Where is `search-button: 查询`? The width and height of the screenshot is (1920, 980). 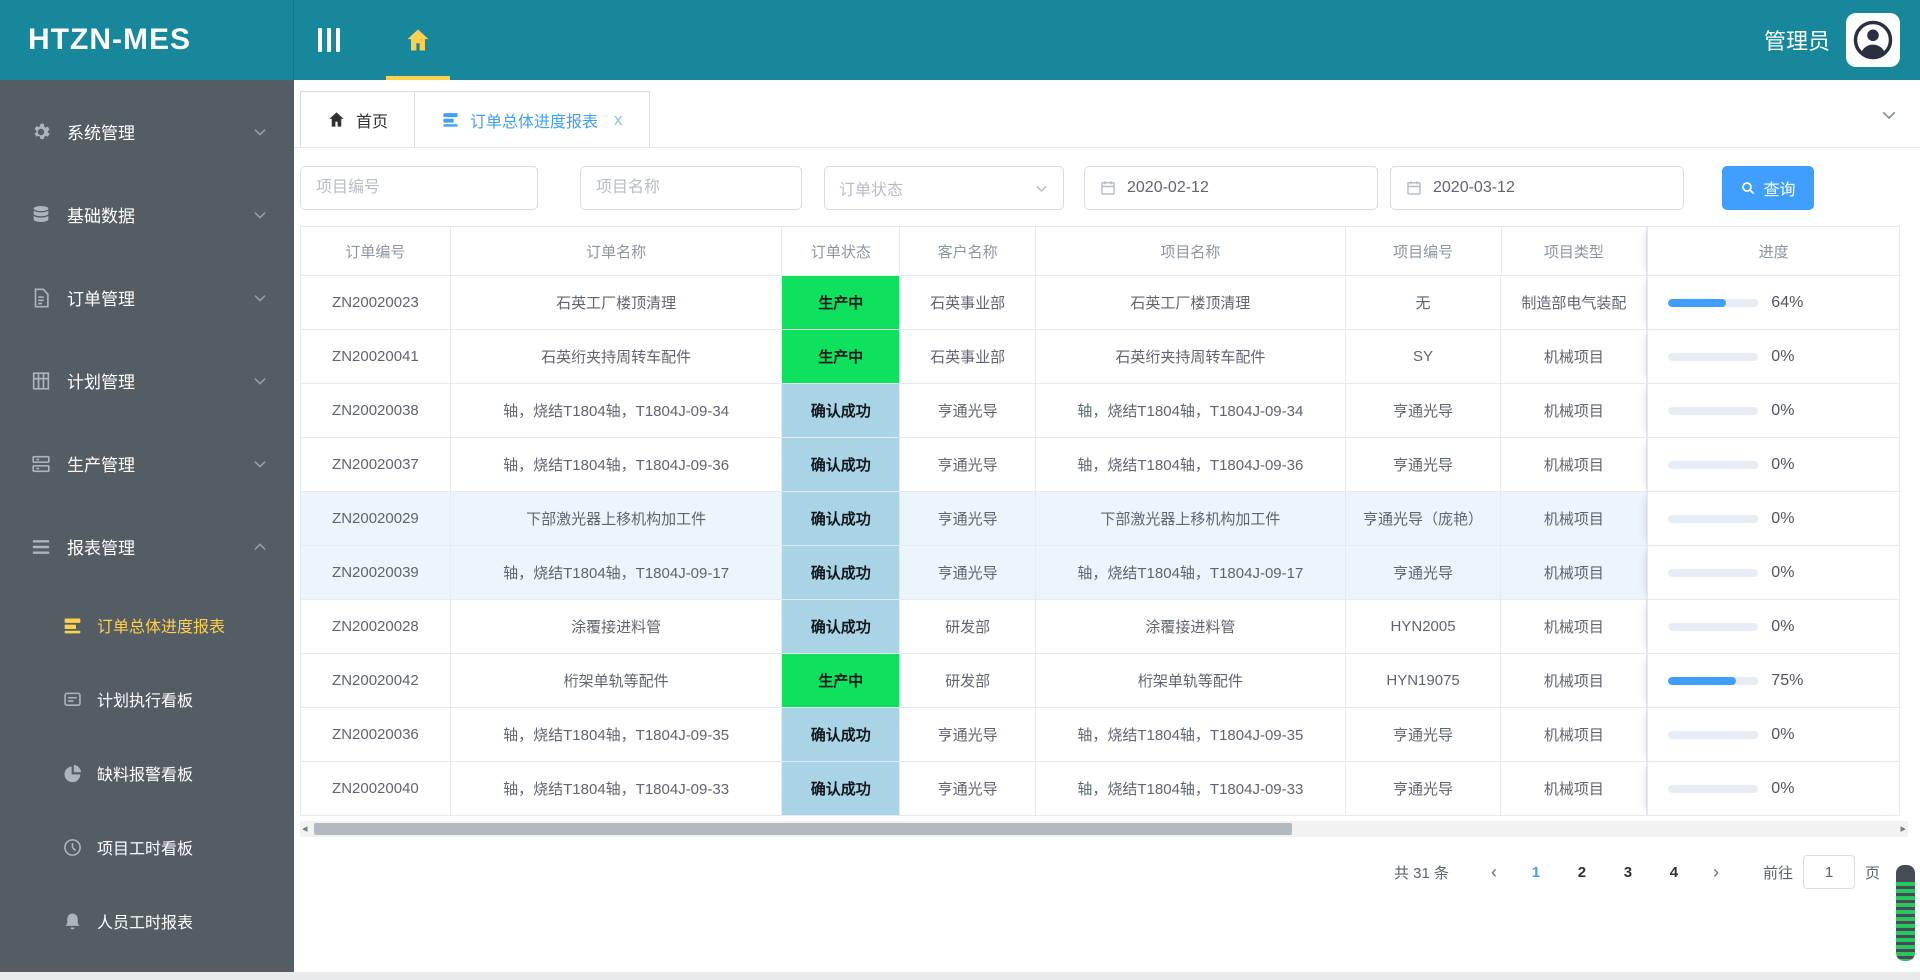
search-button: 查询 is located at coordinates (1768, 188).